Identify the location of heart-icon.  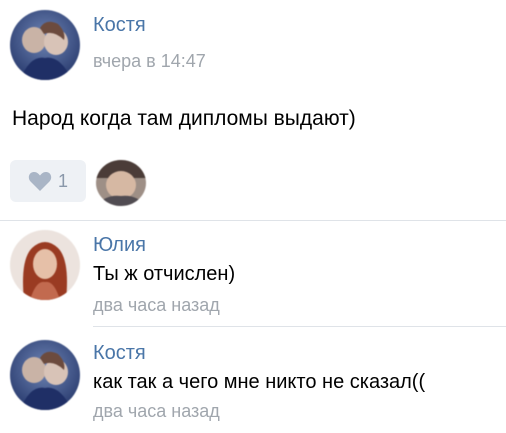
(40, 181).